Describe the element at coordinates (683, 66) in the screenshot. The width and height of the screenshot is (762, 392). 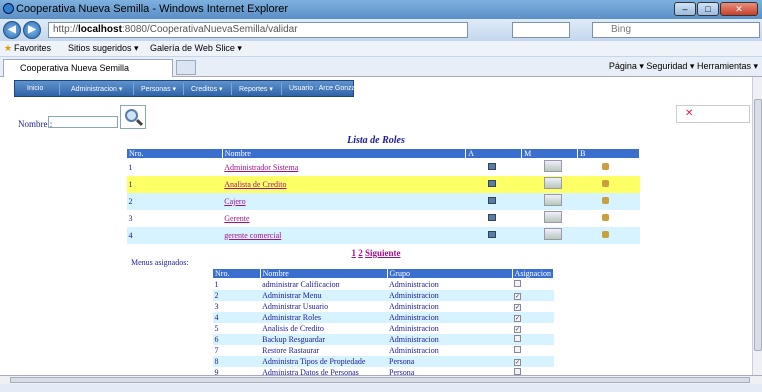
I see `command-bar: Página ▾ Seguridad ▾ Herramientas ▾` at that location.